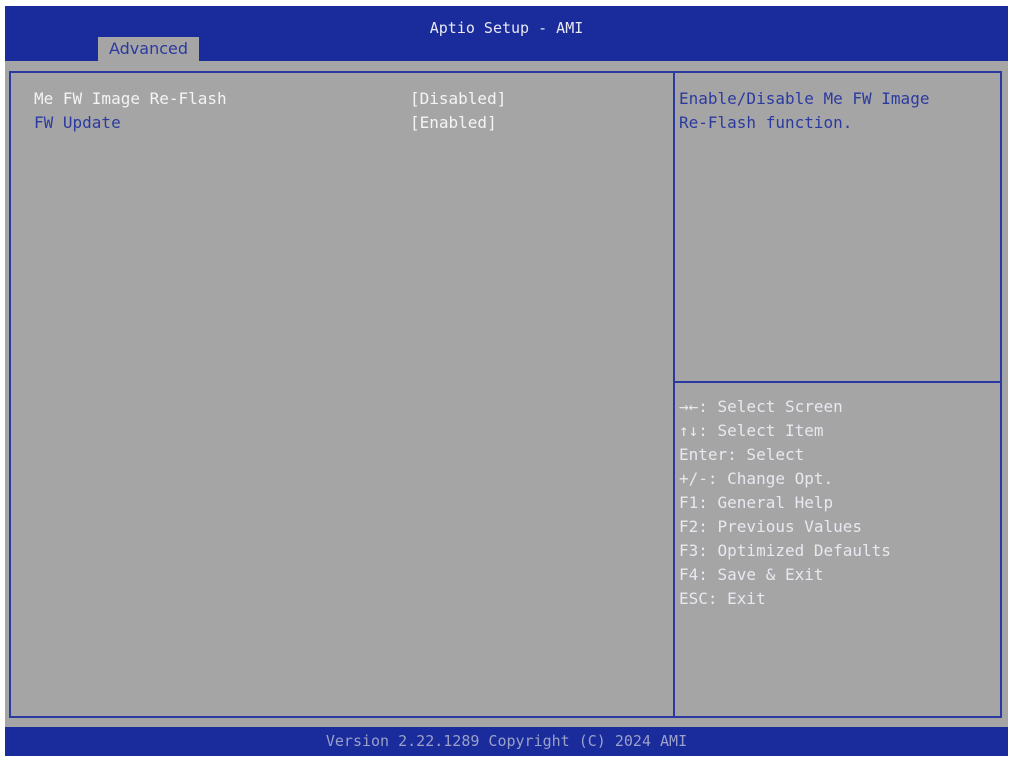  I want to click on setting-value: [Disabled], so click(458, 98).